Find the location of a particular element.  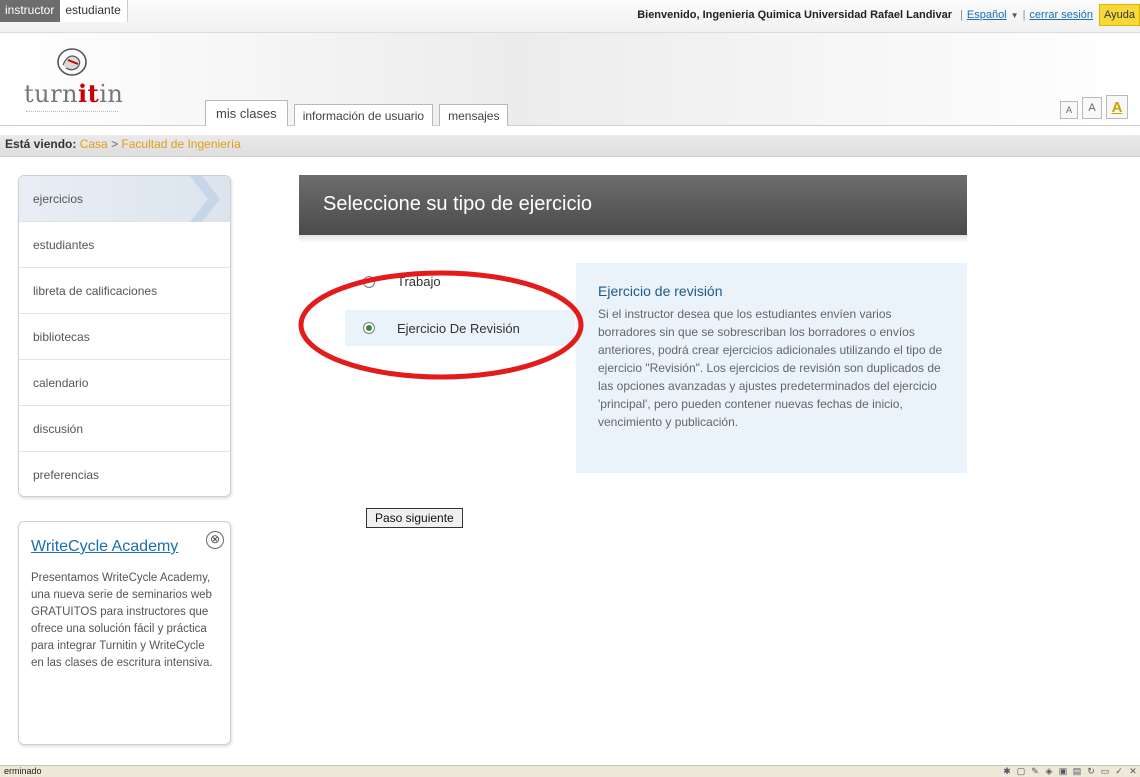

sidebar-item-label: libreta de calificaciones is located at coordinates (95, 290).